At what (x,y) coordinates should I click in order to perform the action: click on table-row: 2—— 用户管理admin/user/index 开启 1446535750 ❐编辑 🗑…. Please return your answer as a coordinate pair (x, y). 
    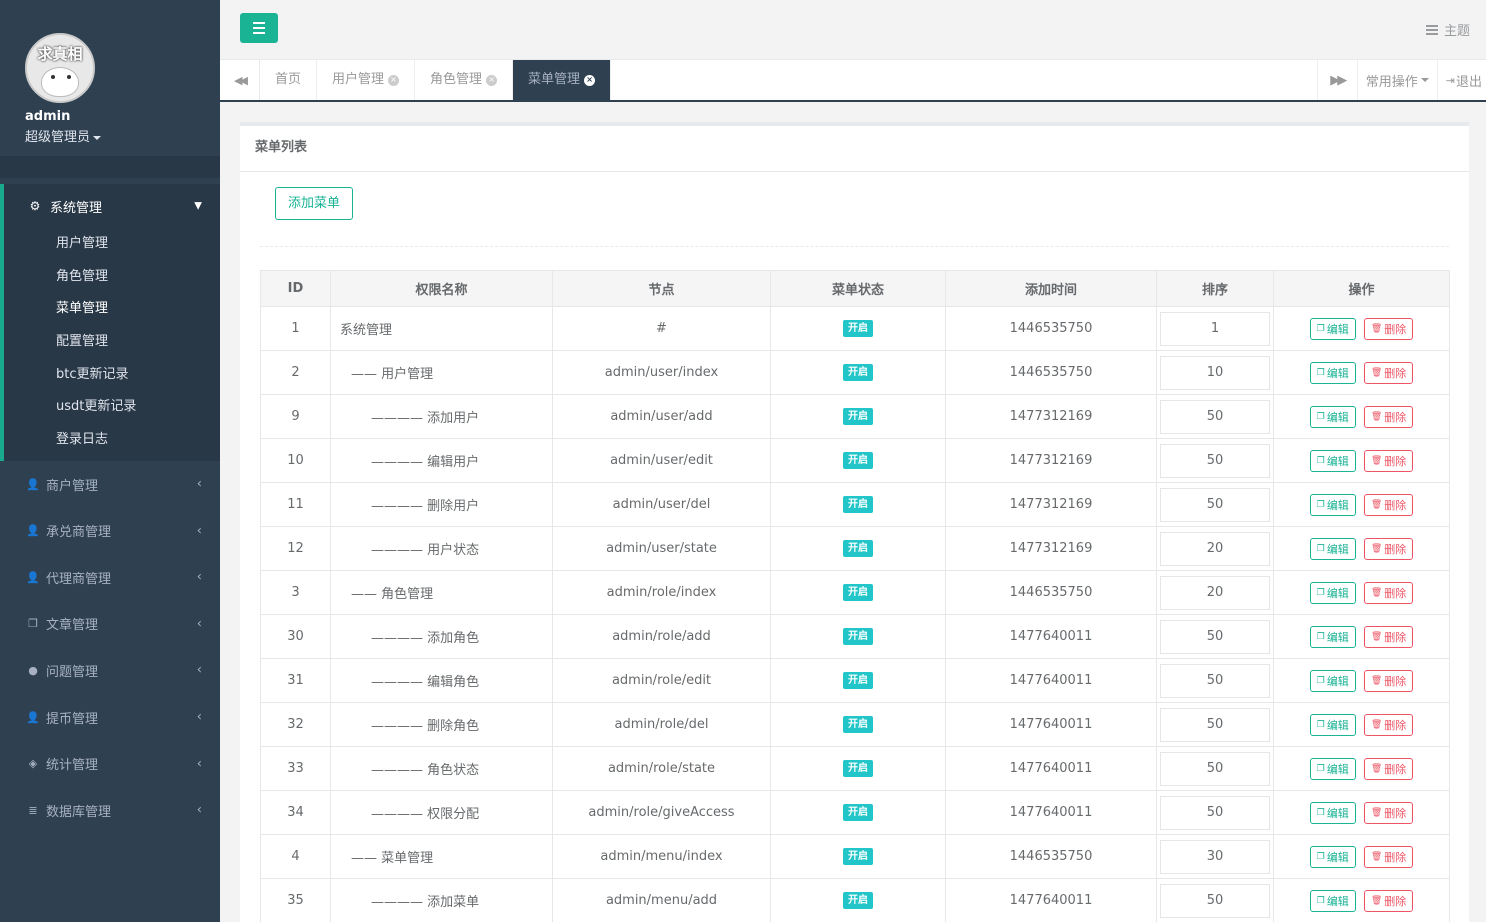
    Looking at the image, I should click on (855, 372).